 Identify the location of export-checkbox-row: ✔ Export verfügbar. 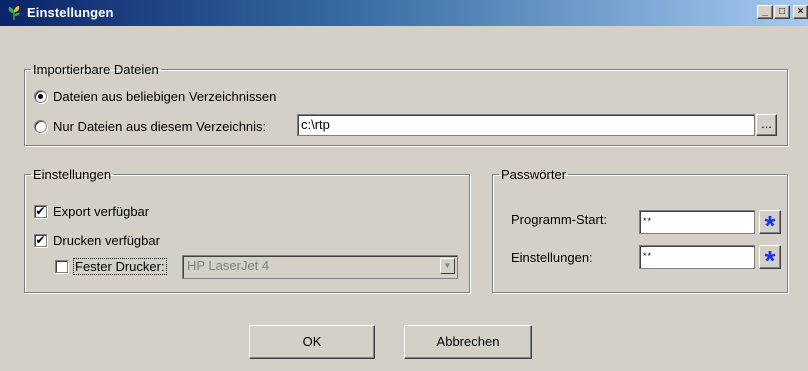
(91, 211).